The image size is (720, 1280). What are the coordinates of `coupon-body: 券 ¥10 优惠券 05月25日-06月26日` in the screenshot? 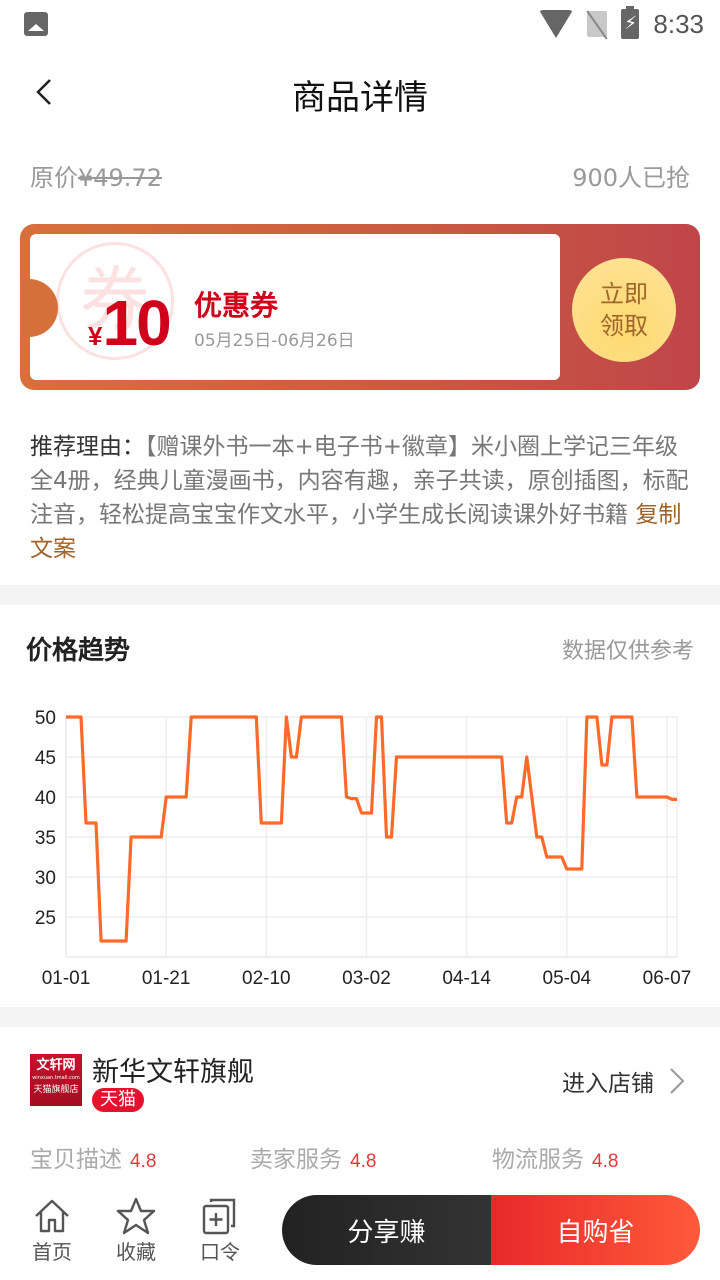 It's located at (295, 307).